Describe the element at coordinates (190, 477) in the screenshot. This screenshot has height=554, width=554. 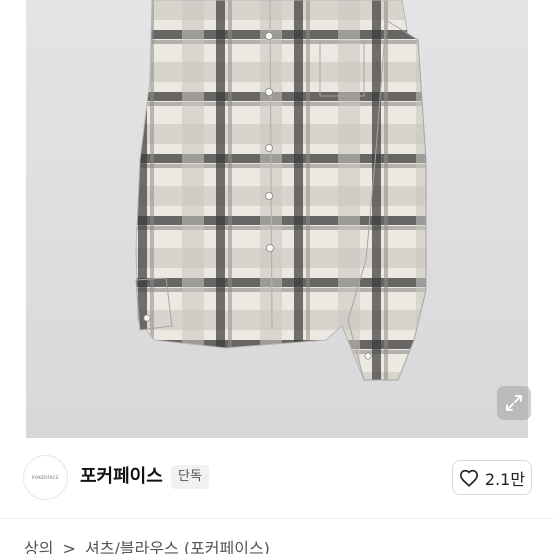
I see `exclusive-badge: 단독` at that location.